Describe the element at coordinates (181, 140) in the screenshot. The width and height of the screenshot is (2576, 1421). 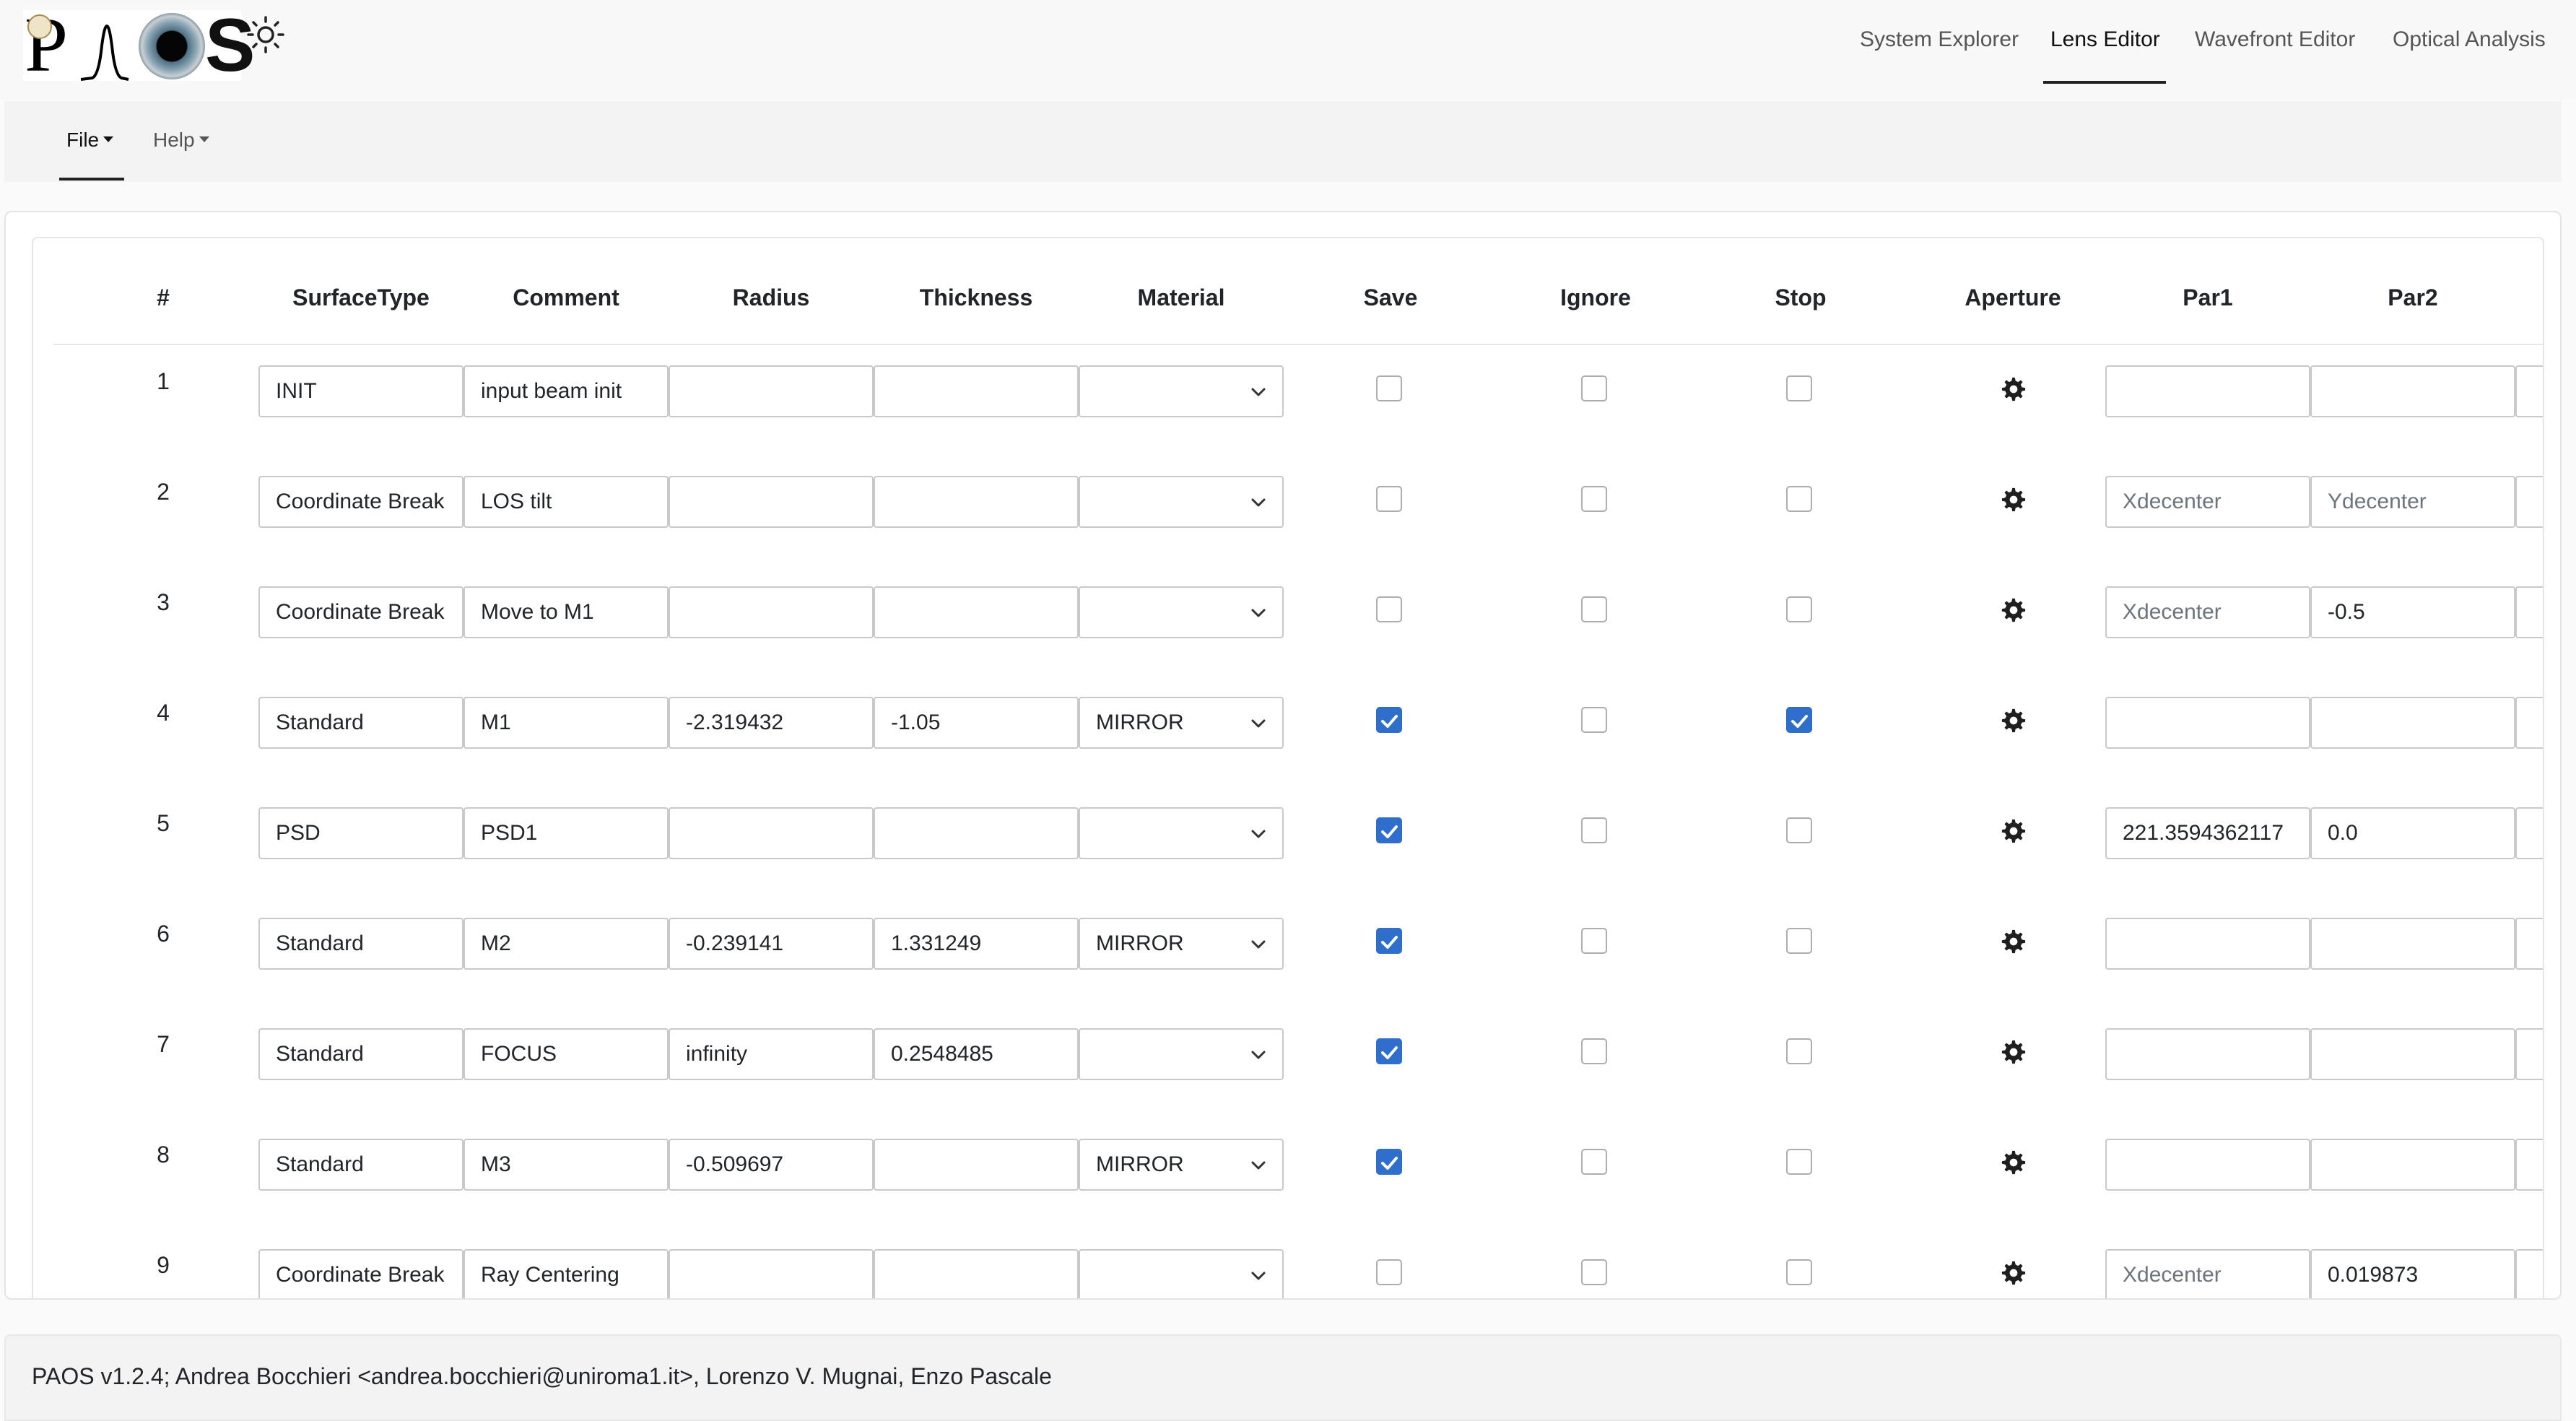
I see `help-menu: Help` at that location.